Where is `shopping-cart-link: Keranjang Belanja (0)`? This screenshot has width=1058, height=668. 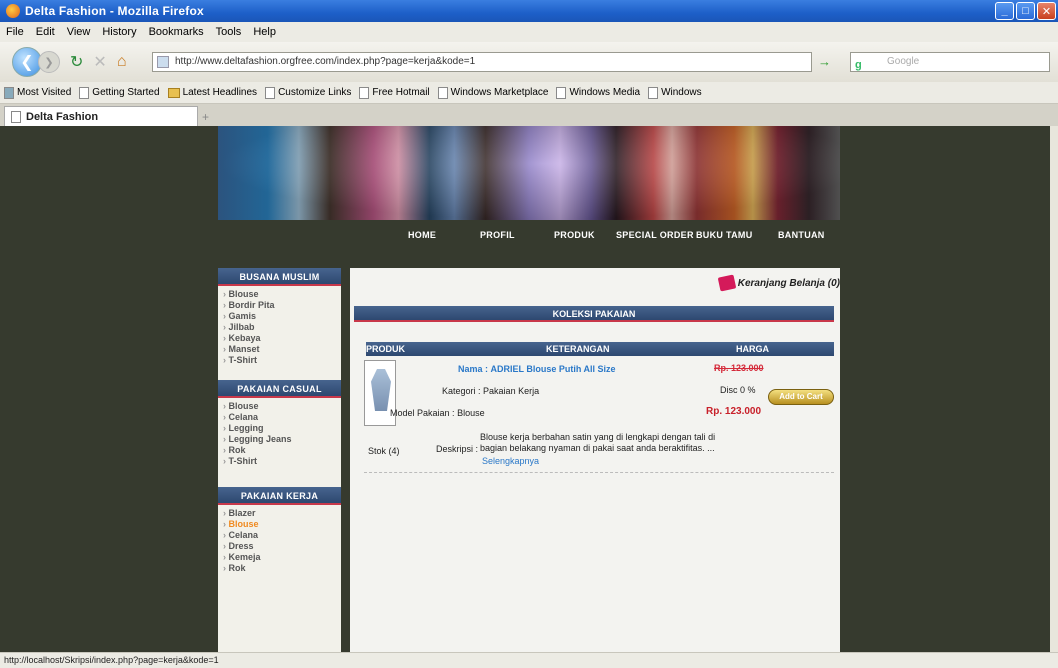
shopping-cart-link: Keranjang Belanja (0) is located at coordinates (778, 283).